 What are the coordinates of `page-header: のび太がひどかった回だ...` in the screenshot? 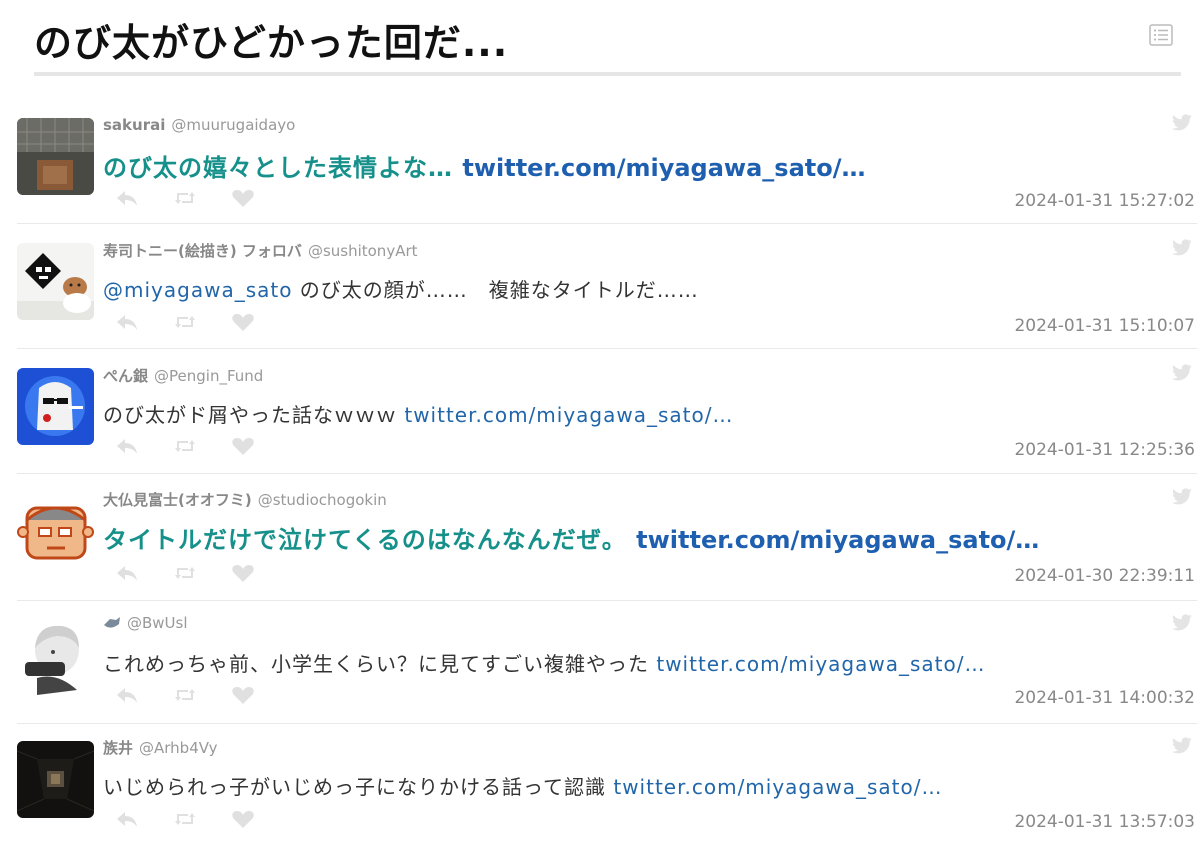 It's located at (607, 38).